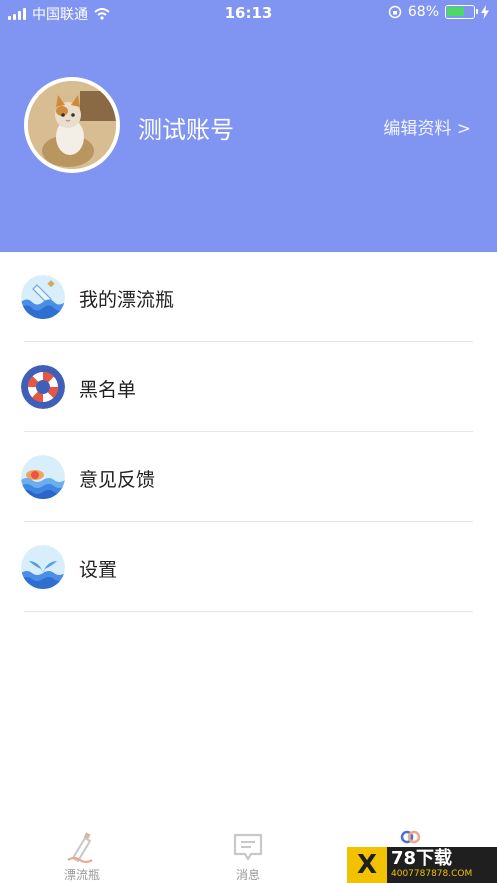 Image resolution: width=497 pixels, height=883 pixels. I want to click on menu-item-blacklist: 黑名单, so click(248, 387).